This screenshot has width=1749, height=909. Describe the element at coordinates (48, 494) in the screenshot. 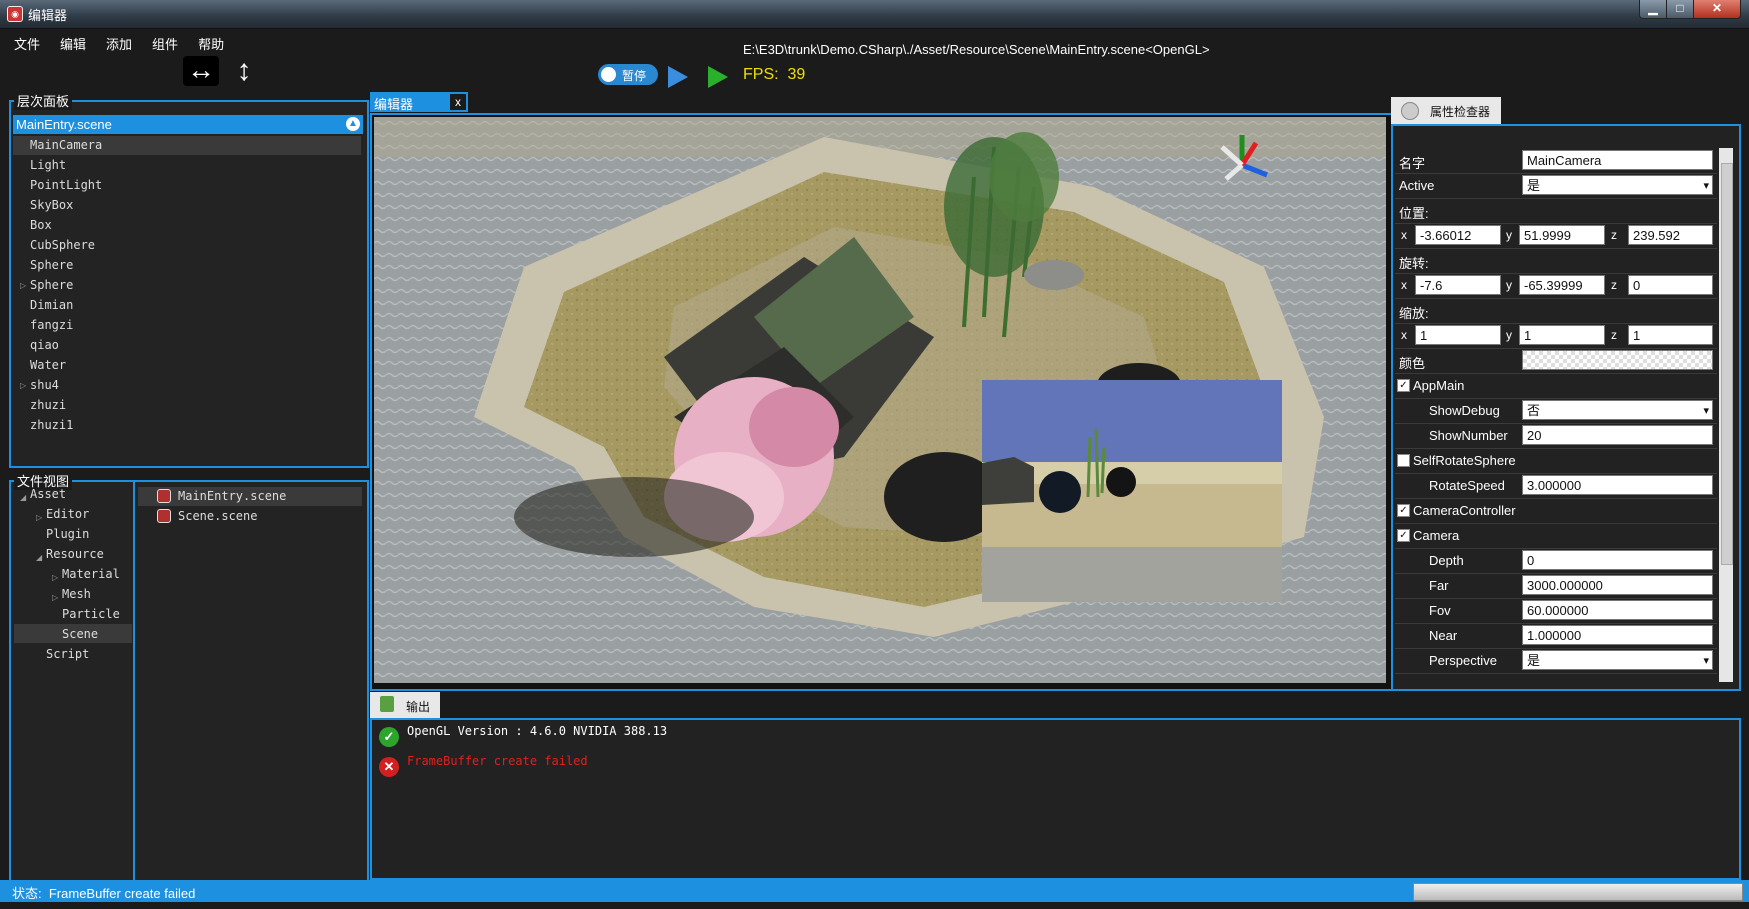

I see `file-tree-item: Asset` at that location.